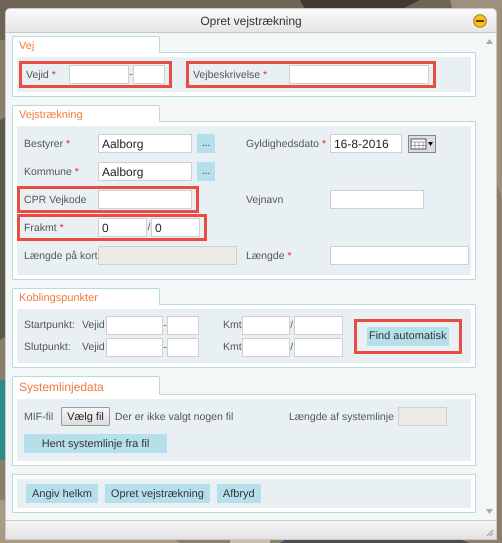 This screenshot has width=502, height=543. What do you see at coordinates (422, 143) in the screenshot?
I see `calendar-button` at bounding box center [422, 143].